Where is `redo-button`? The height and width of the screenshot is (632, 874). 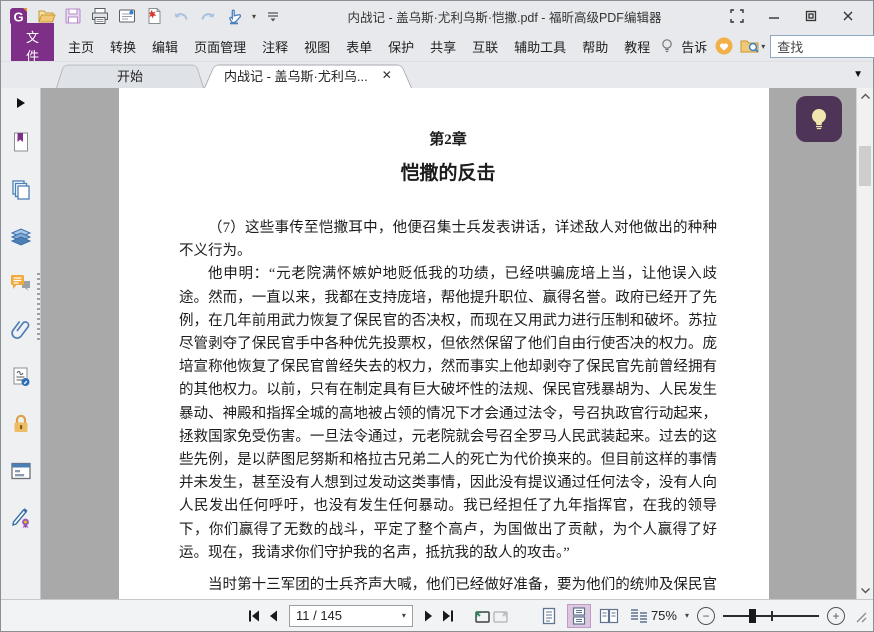 redo-button is located at coordinates (208, 16).